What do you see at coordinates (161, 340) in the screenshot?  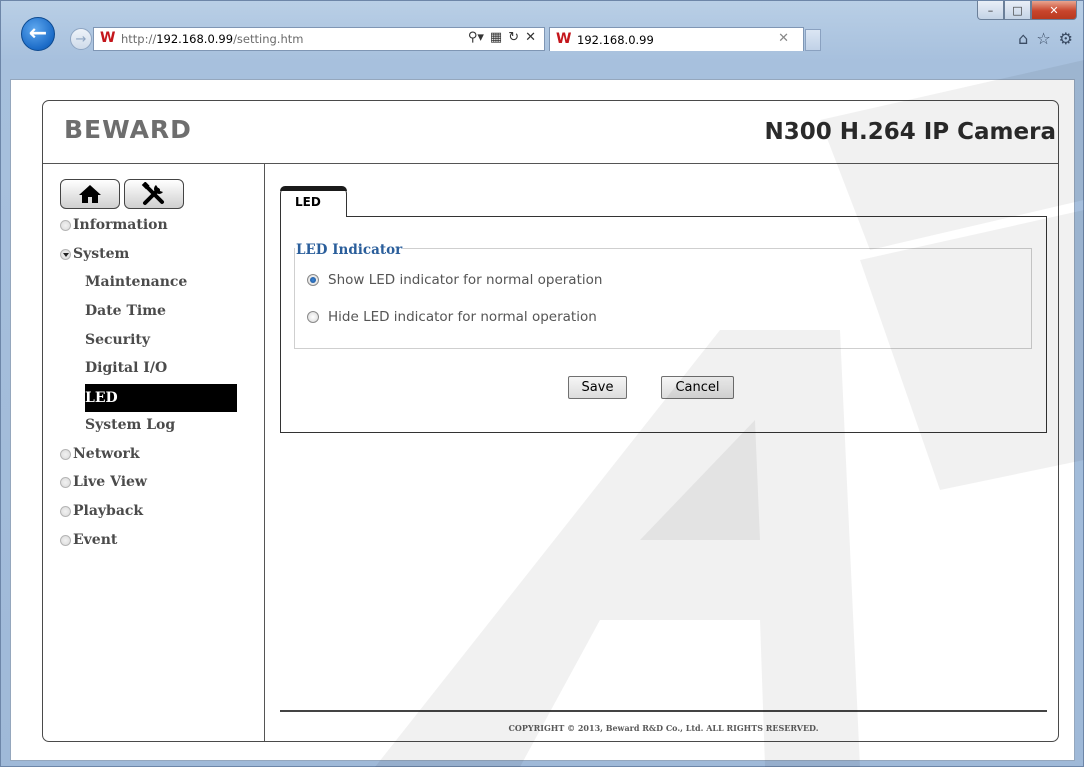 I see `submenu-item-security: Security` at bounding box center [161, 340].